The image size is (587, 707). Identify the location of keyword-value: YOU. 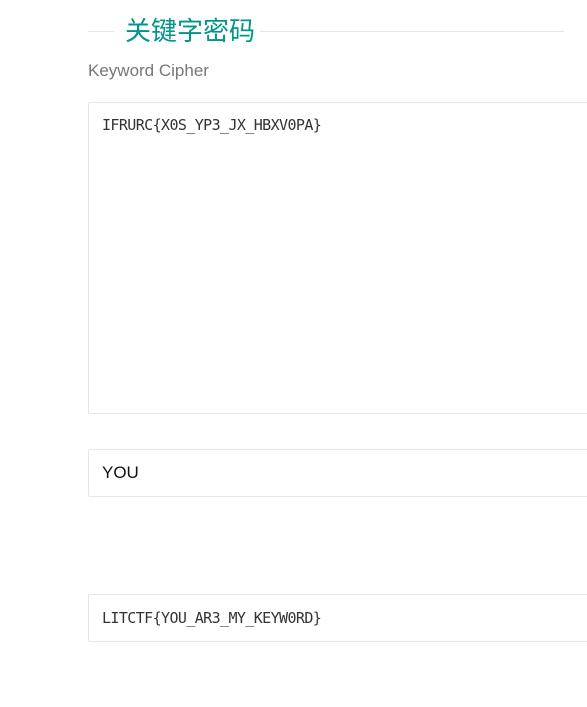
(120, 472).